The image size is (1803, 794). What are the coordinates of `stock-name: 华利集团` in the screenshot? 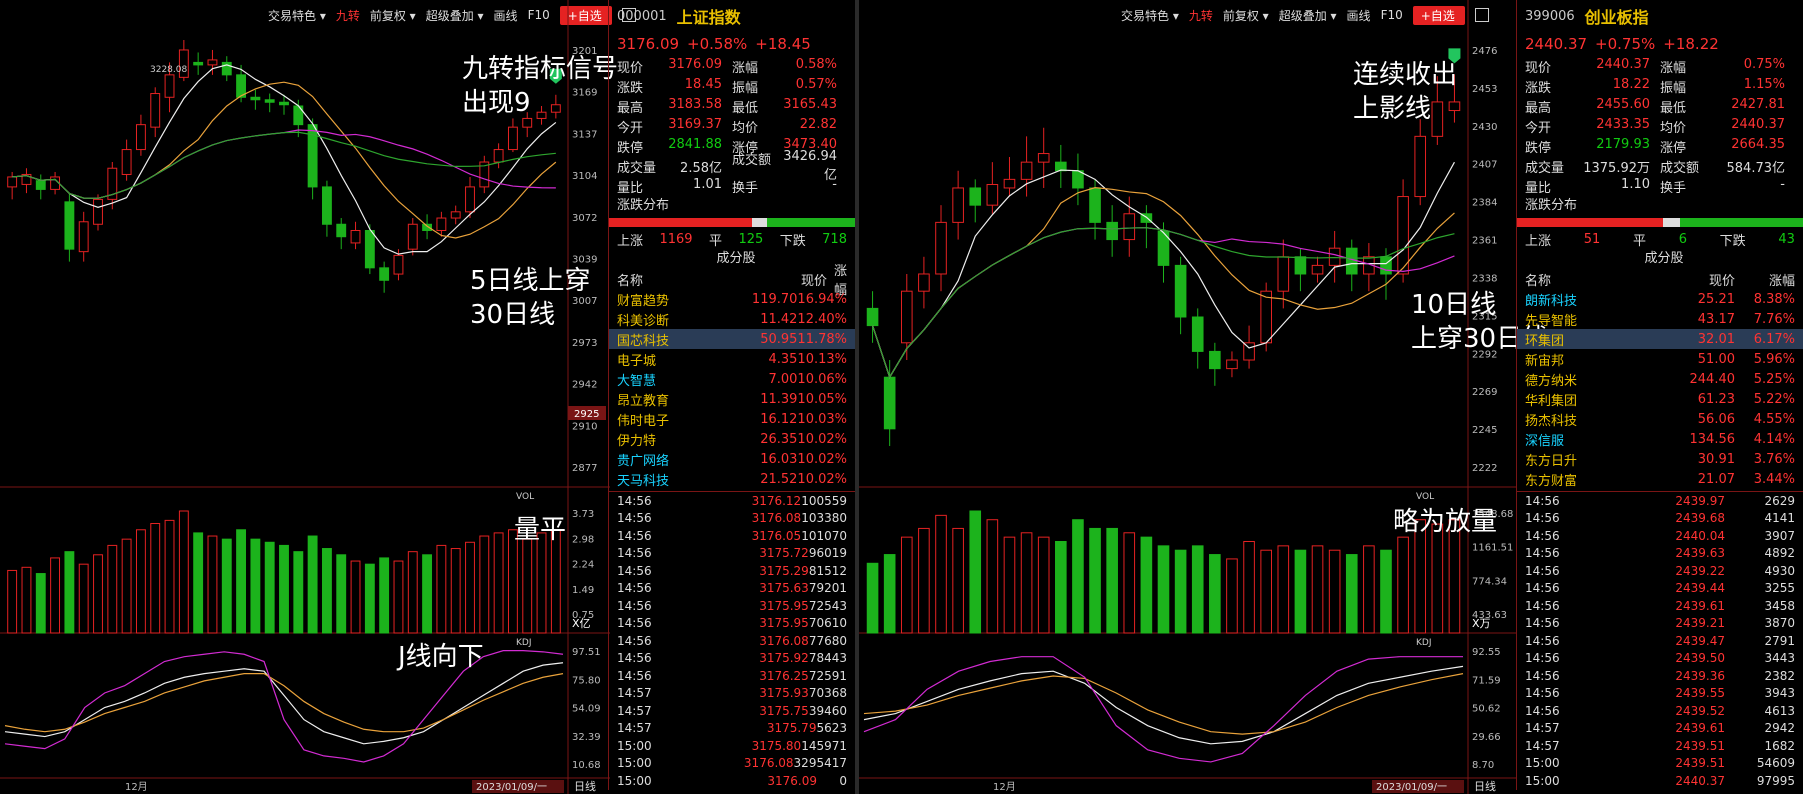 It's located at (1580, 399).